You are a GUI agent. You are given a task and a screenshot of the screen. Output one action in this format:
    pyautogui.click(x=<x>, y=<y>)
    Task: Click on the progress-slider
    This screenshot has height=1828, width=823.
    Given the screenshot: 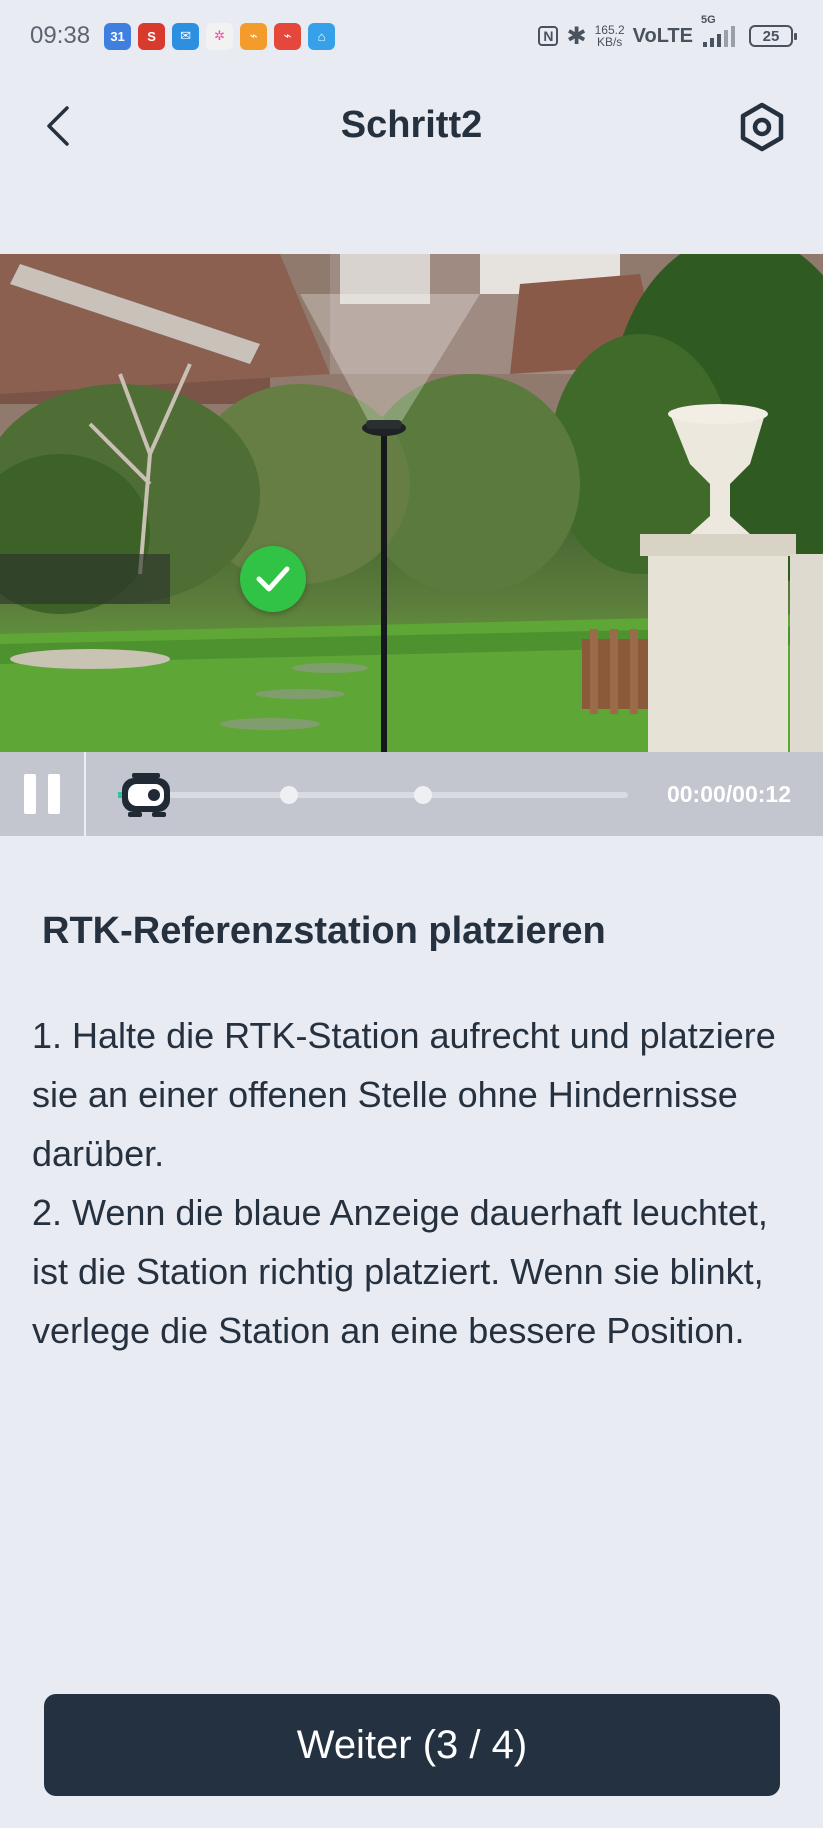 What is the action you would take?
    pyautogui.click(x=372, y=794)
    